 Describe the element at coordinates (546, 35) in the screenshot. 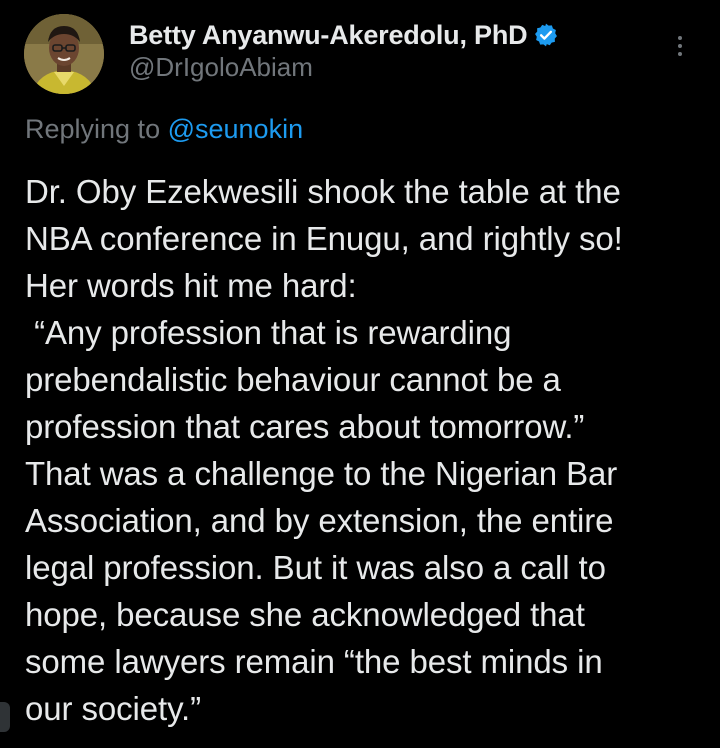

I see `verified-badge-icon` at that location.